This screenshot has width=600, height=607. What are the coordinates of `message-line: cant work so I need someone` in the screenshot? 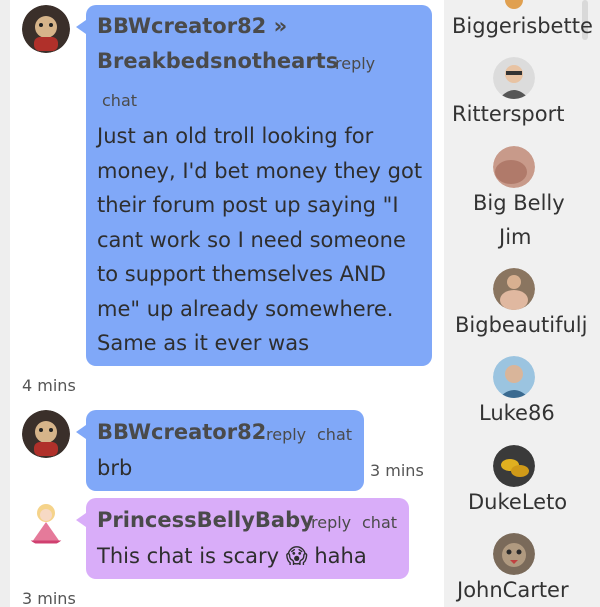 It's located at (251, 239).